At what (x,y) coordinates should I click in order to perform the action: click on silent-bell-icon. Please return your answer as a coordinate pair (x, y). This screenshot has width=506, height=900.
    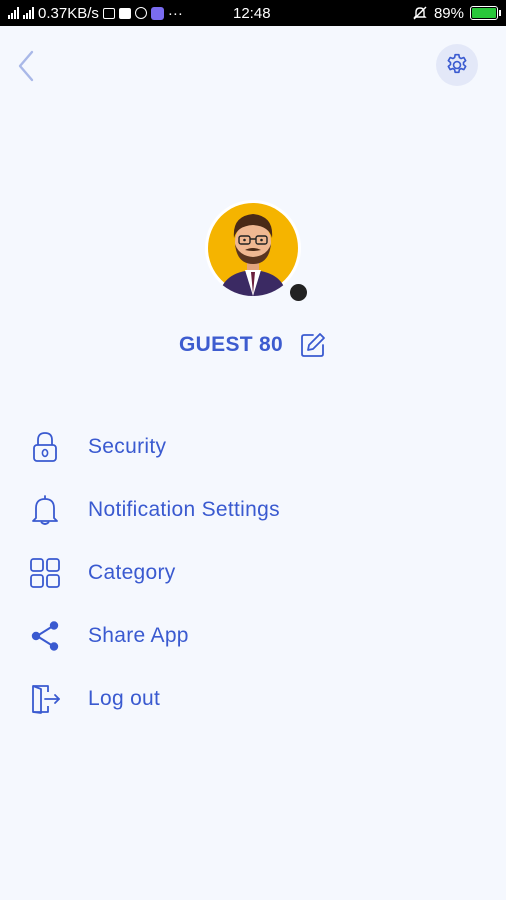
    Looking at the image, I should click on (420, 13).